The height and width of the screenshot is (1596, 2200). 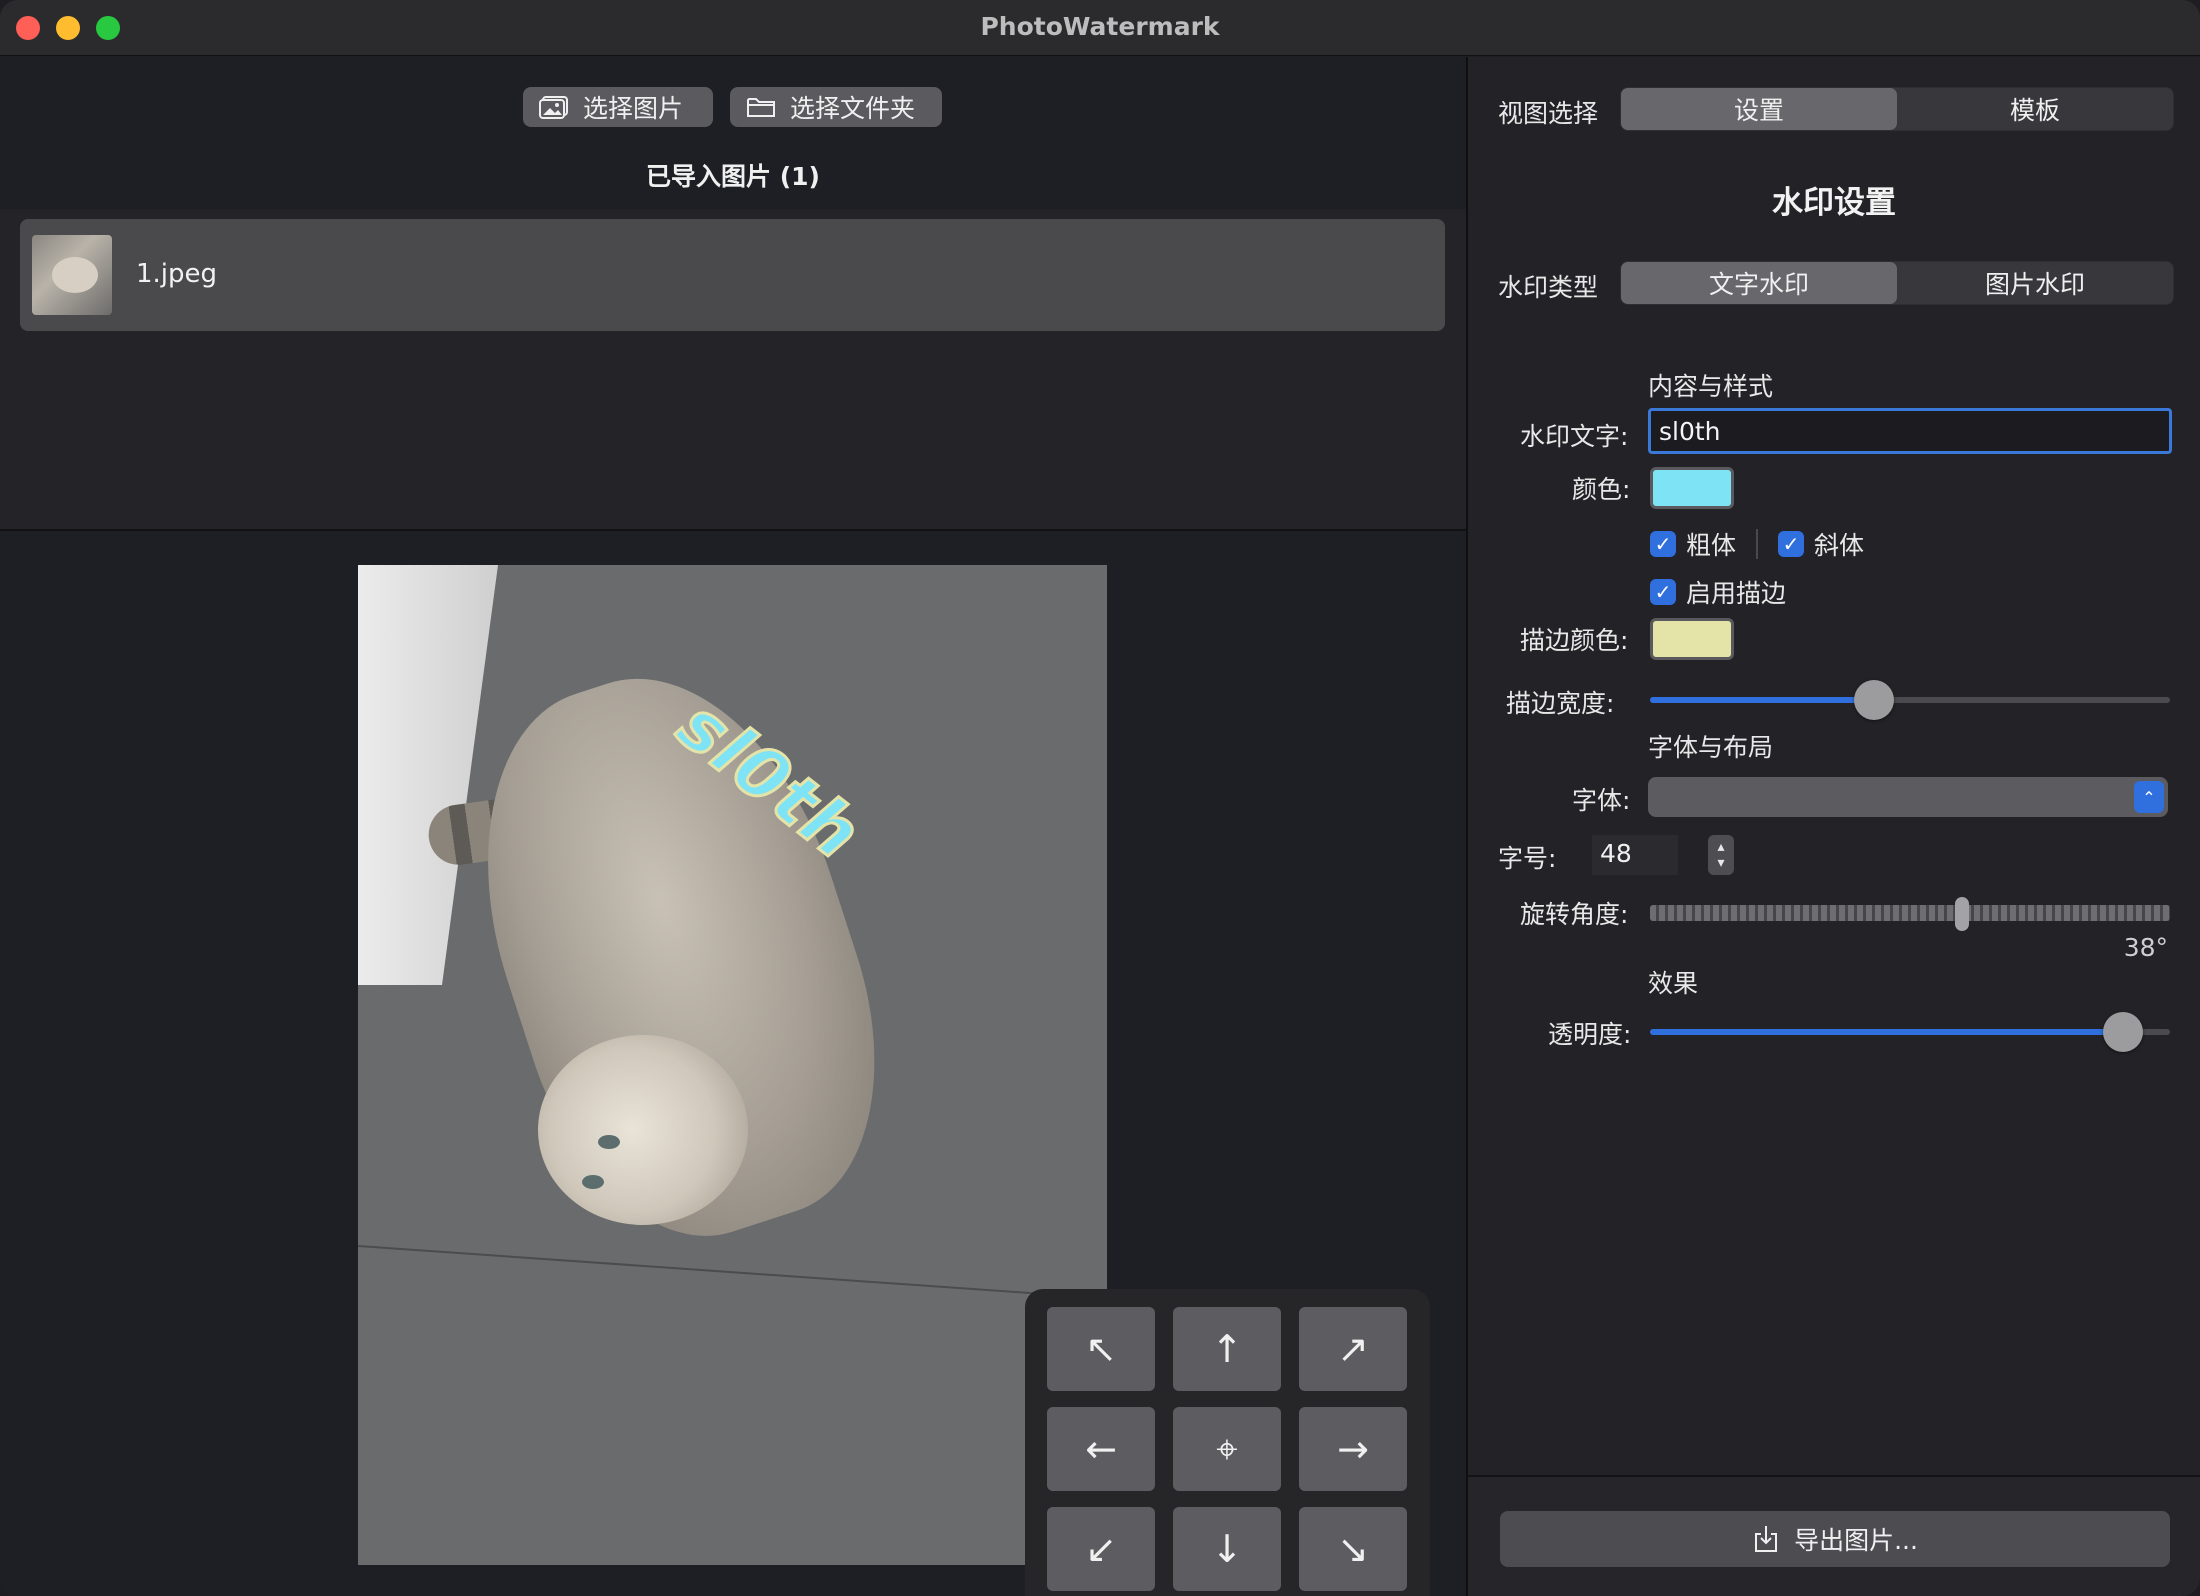 I want to click on text-color-well, so click(x=1692, y=488).